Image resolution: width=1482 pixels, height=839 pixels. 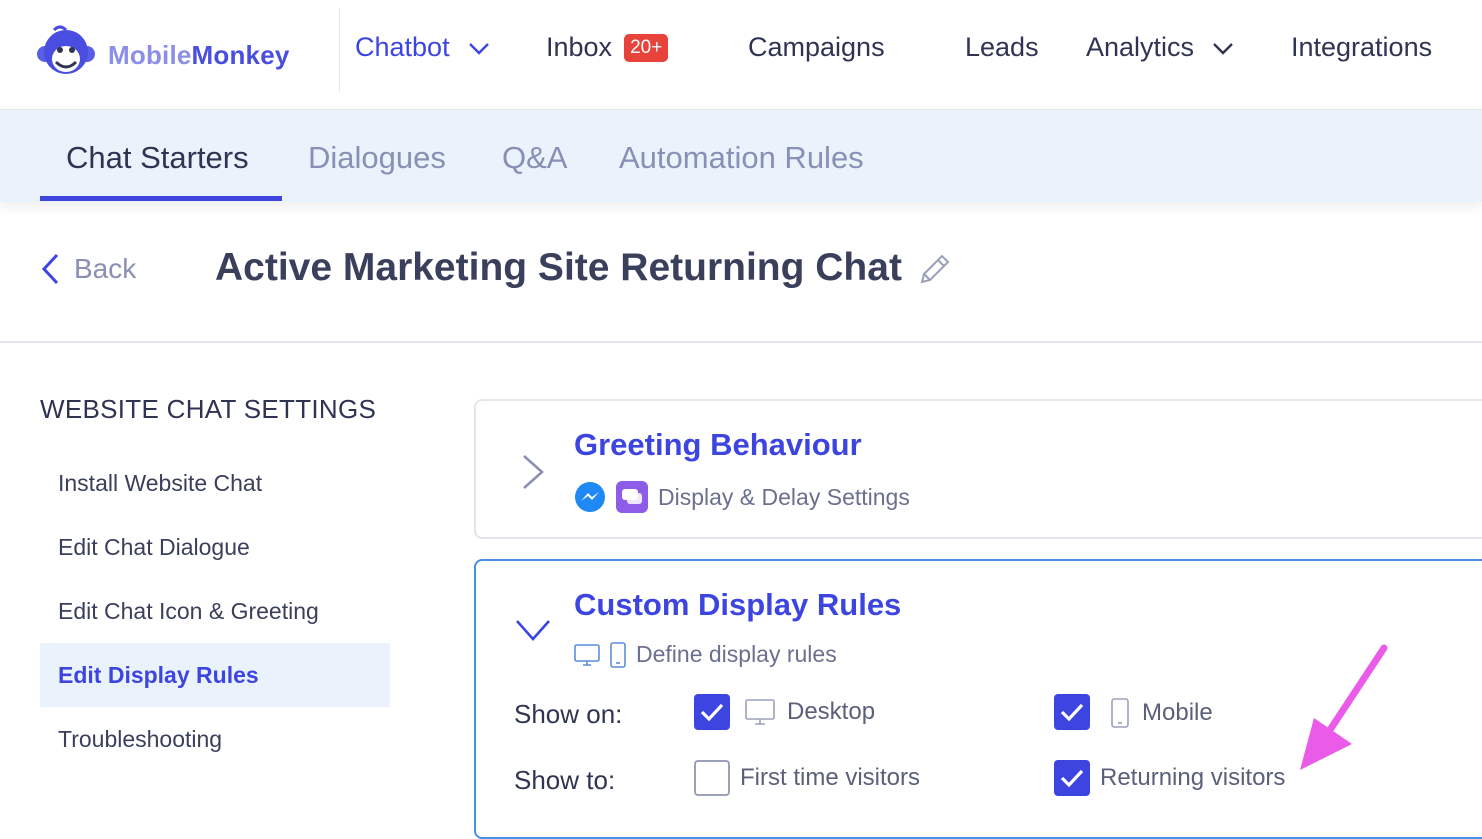 What do you see at coordinates (568, 714) in the screenshot?
I see `show-on-label: Show on:` at bounding box center [568, 714].